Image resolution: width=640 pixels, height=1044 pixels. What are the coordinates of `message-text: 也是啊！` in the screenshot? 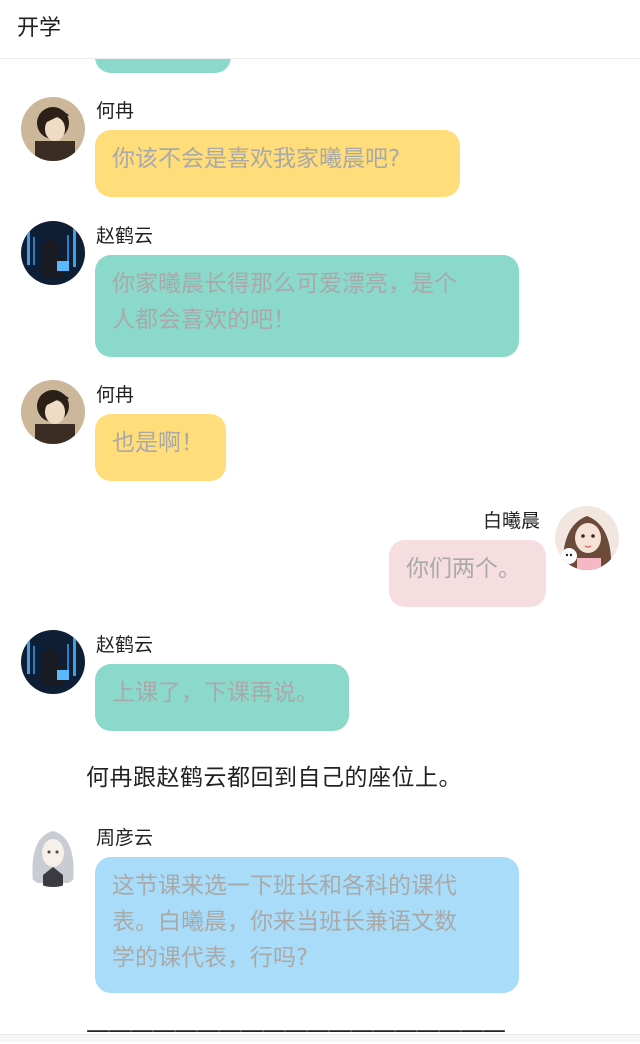 It's located at (158, 443).